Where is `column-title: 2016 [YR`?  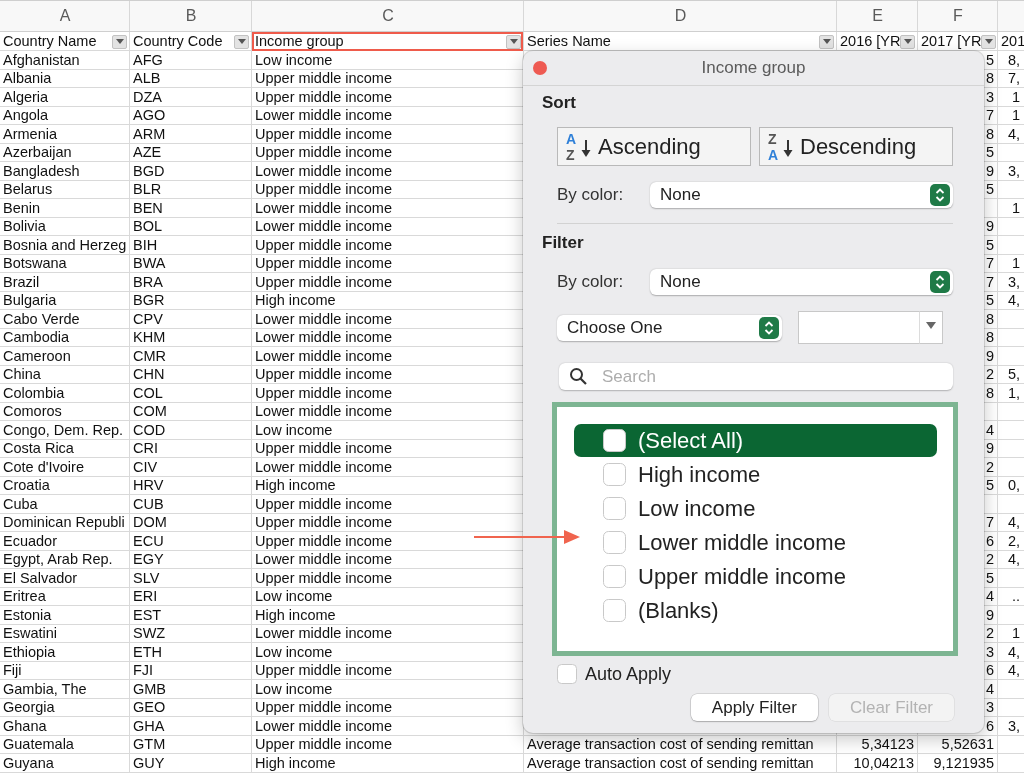 column-title: 2016 [YR is located at coordinates (870, 41).